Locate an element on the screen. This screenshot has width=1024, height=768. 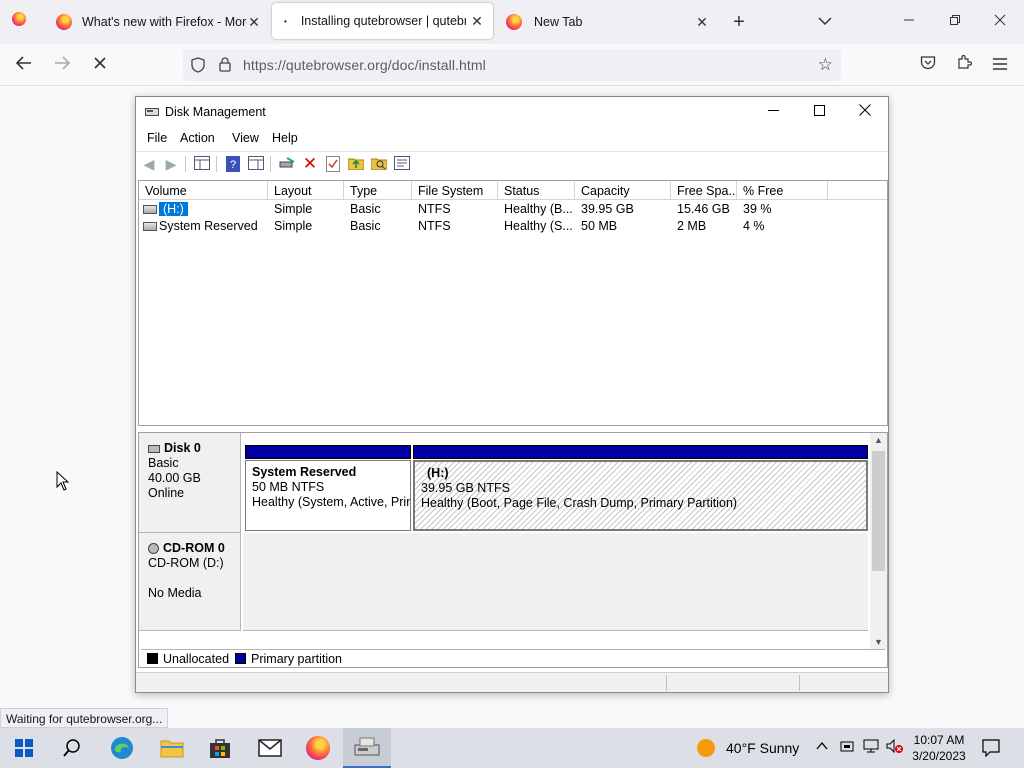
scroll-down-icon: ▼ is located at coordinates (878, 642).